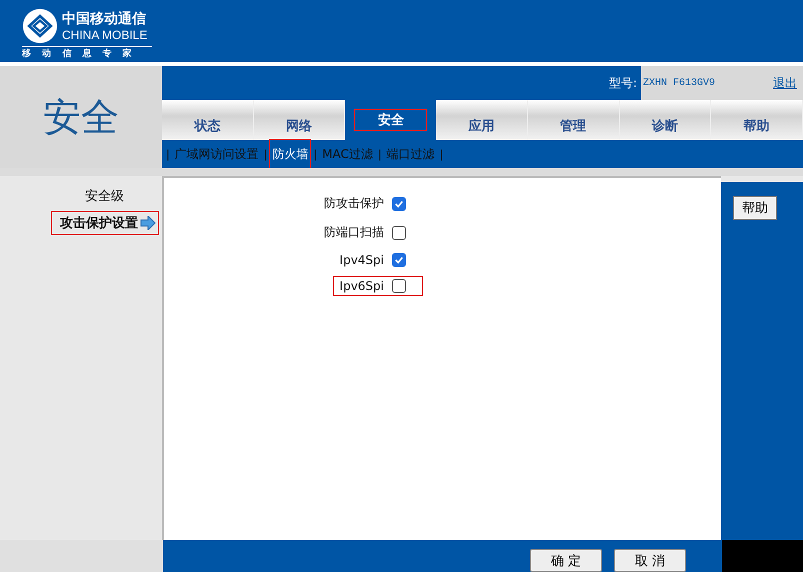  What do you see at coordinates (40, 26) in the screenshot?
I see `logo-icon` at bounding box center [40, 26].